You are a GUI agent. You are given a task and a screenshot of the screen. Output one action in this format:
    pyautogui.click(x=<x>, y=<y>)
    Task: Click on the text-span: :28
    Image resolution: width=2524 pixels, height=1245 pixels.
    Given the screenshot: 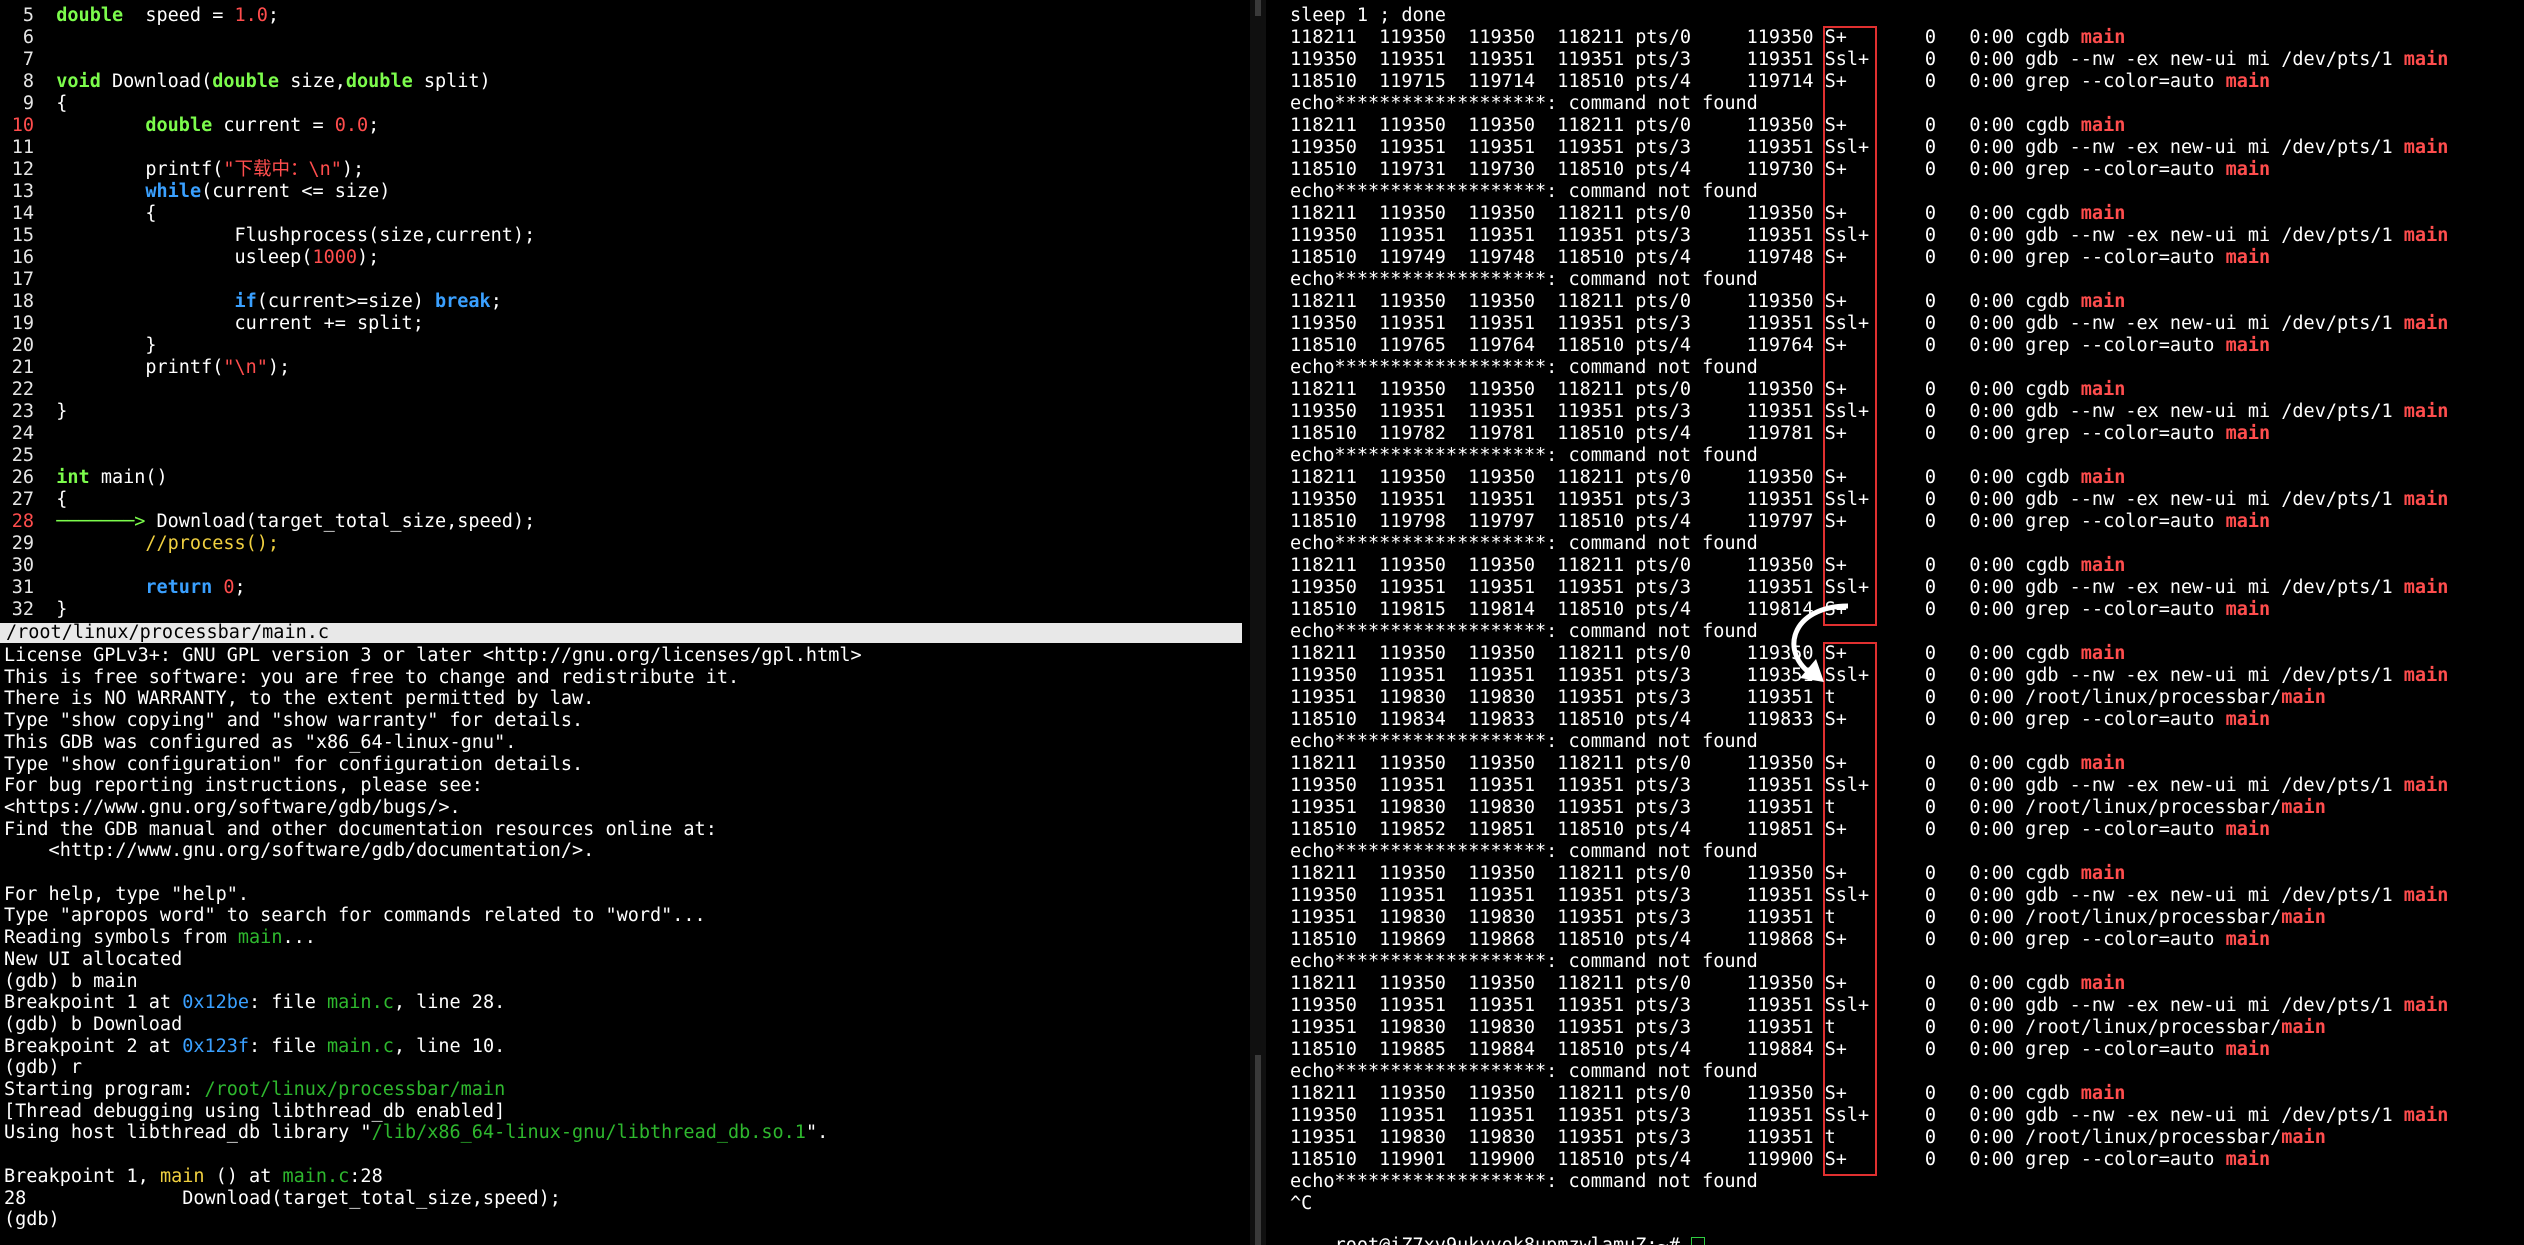 What is the action you would take?
    pyautogui.click(x=366, y=1176)
    